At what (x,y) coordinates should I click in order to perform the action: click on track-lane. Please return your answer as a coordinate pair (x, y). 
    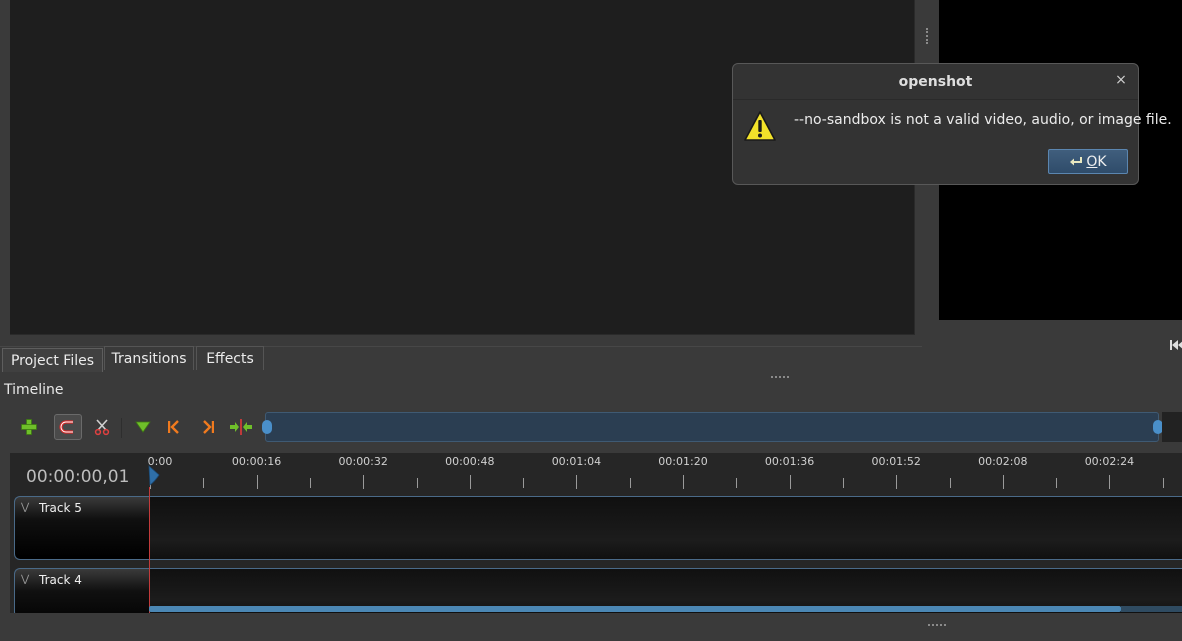
    Looking at the image, I should click on (665, 528).